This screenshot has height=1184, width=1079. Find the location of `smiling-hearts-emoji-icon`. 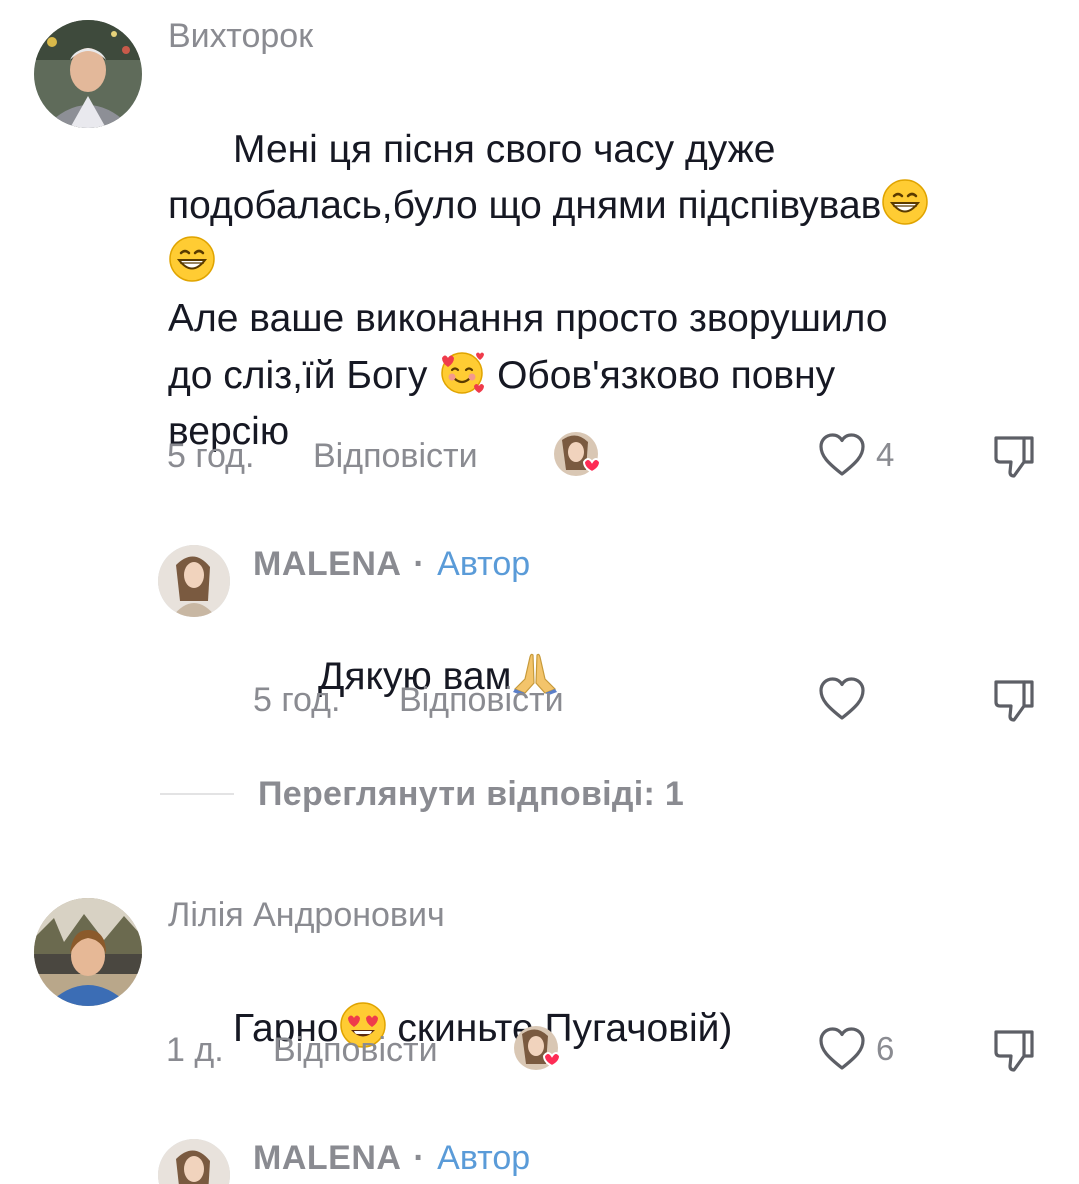

smiling-hearts-emoji-icon is located at coordinates (462, 374).